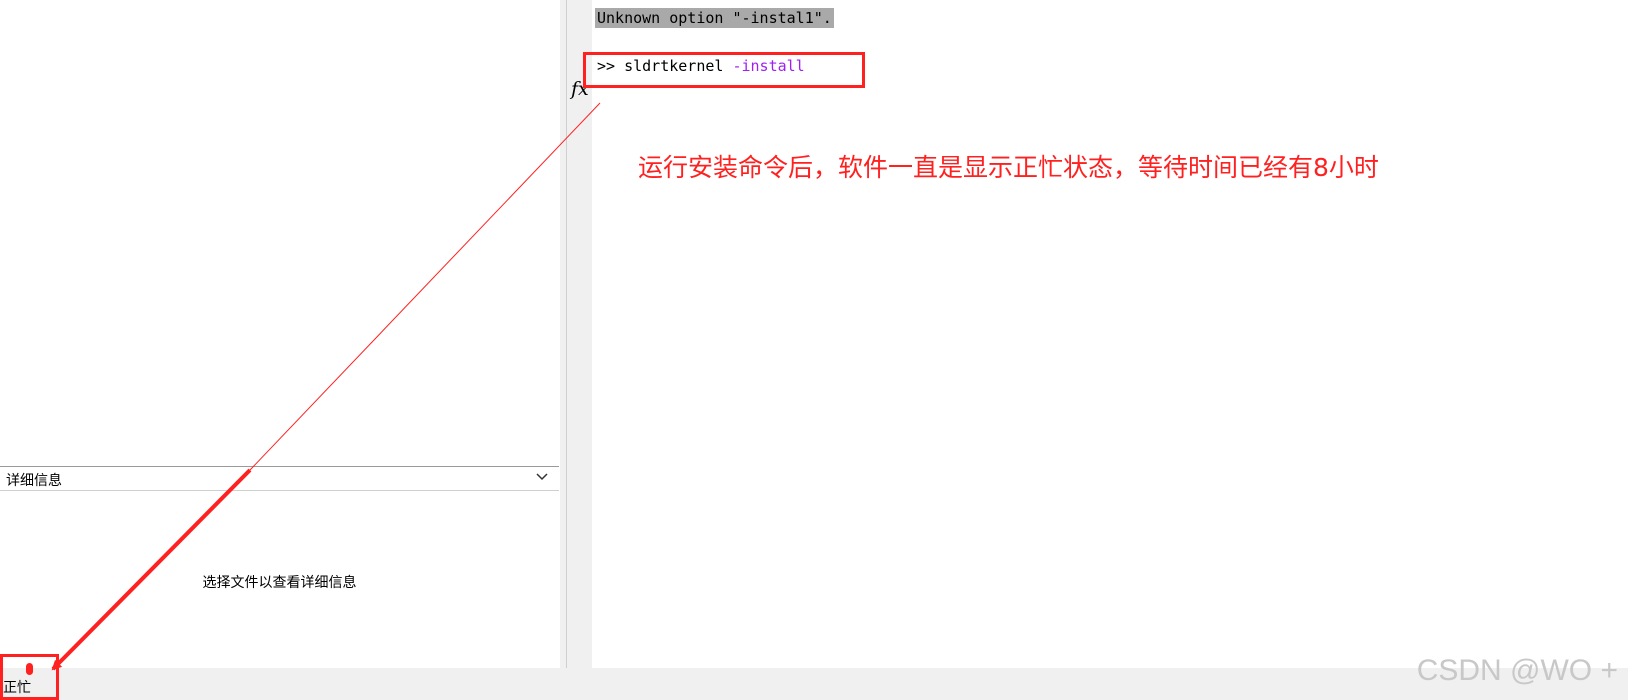 The image size is (1628, 700). What do you see at coordinates (714, 18) in the screenshot?
I see `command-output-line: Unknown option "-instal1".` at bounding box center [714, 18].